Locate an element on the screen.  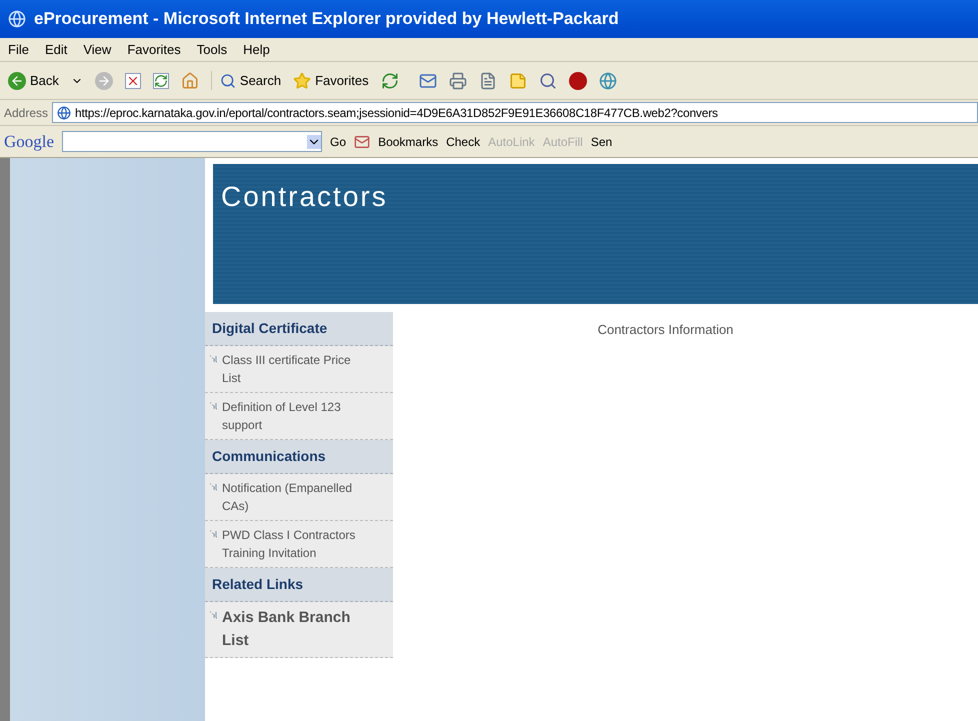
menu-item: View is located at coordinates (97, 50).